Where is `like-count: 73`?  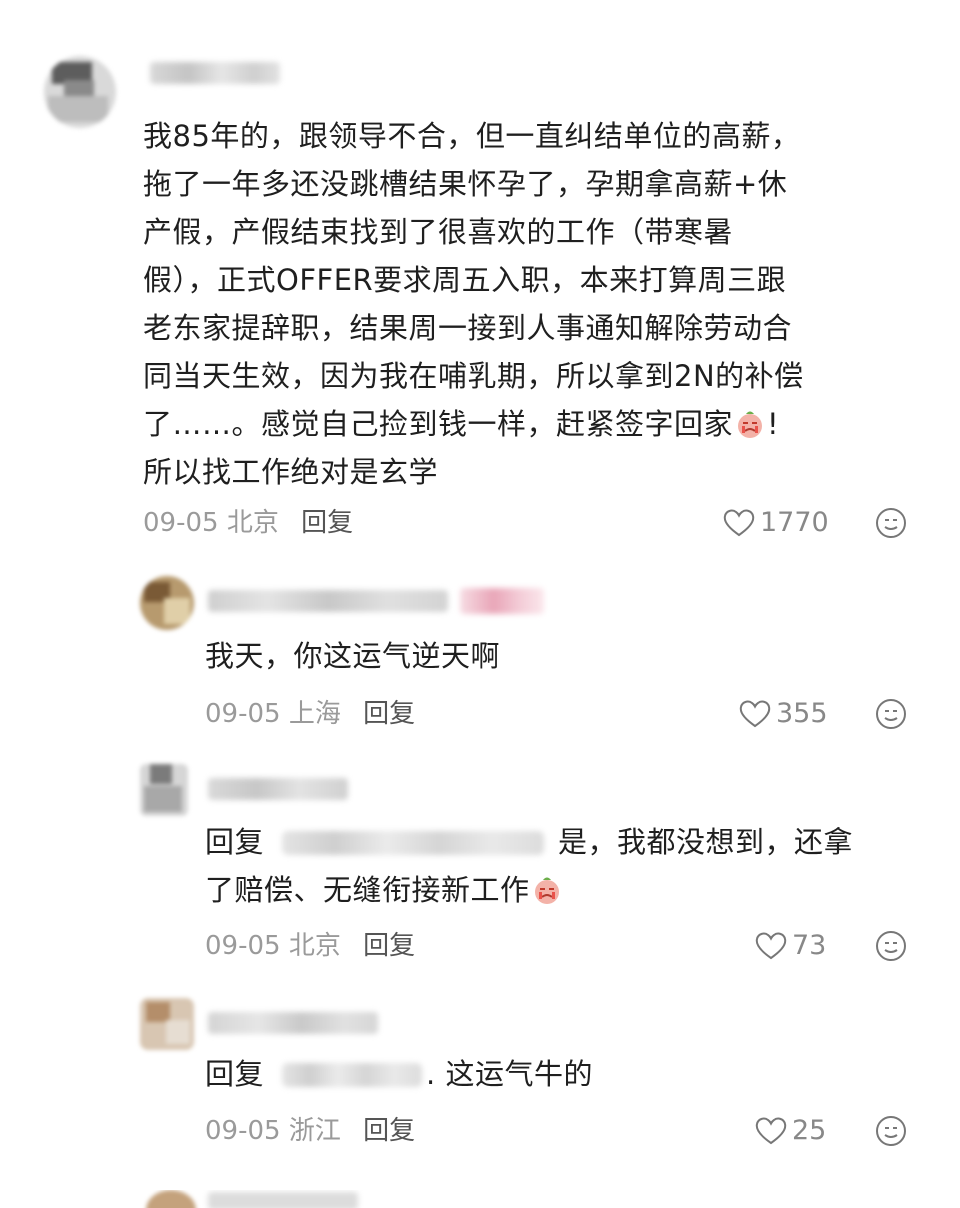 like-count: 73 is located at coordinates (809, 945).